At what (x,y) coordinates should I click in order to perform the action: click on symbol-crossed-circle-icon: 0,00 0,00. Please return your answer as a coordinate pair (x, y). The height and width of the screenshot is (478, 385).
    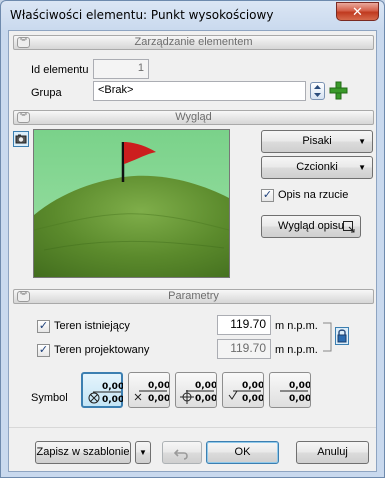
    Looking at the image, I should click on (105, 393).